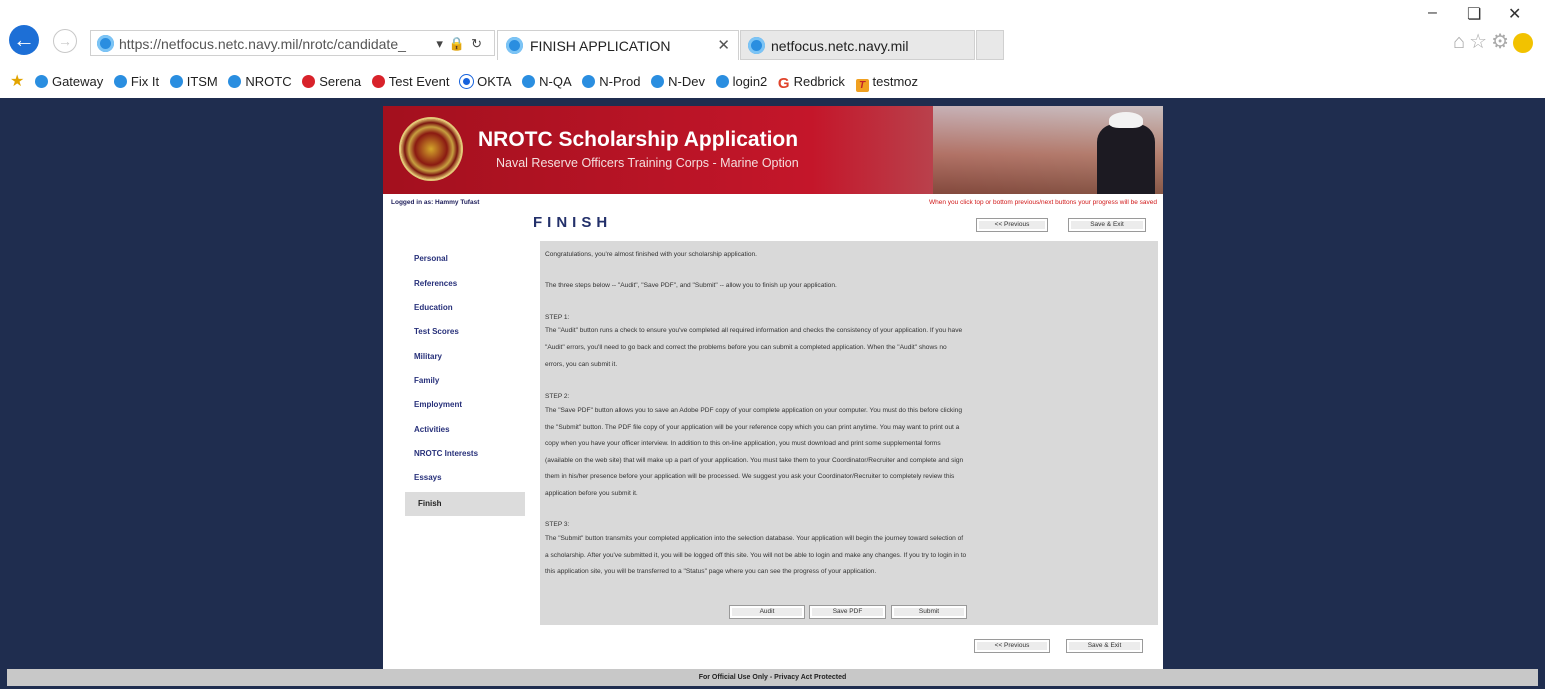 Image resolution: width=1545 pixels, height=689 pixels. Describe the element at coordinates (741, 82) in the screenshot. I see `fav-login2: login2` at that location.